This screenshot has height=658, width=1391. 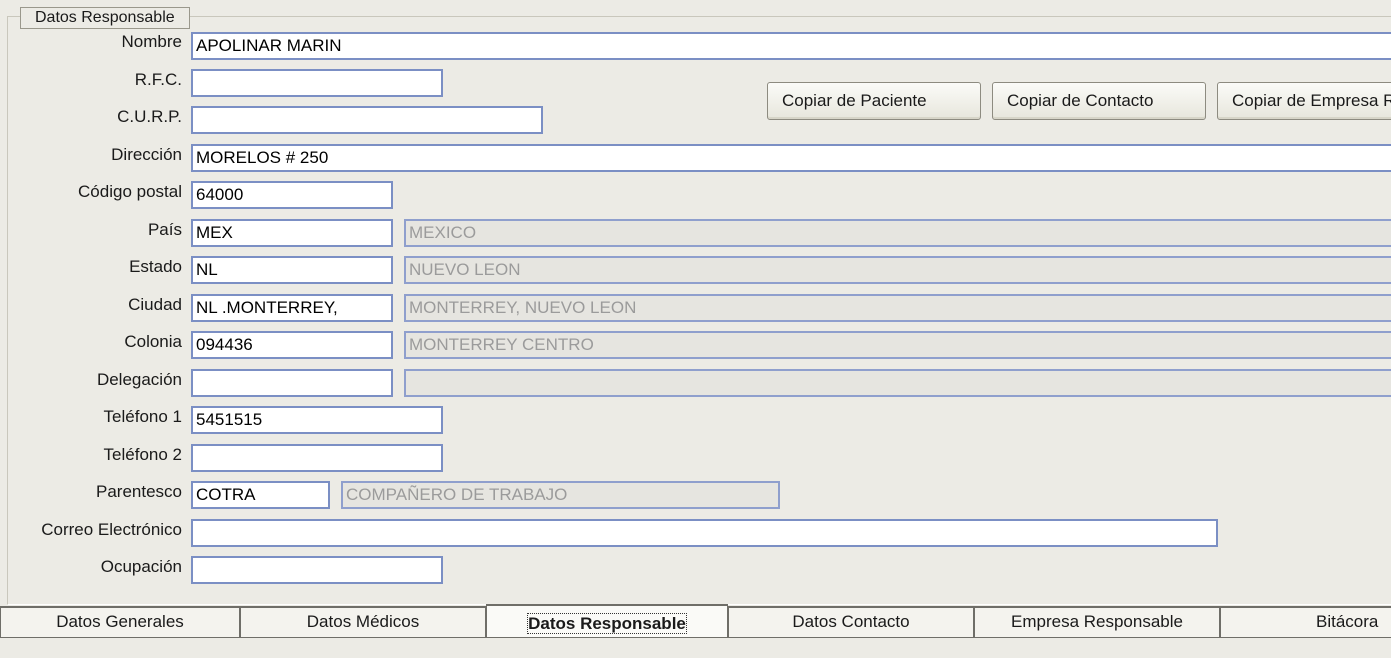 I want to click on copiar-de-contacto-button: Copiar de Contacto, so click(x=1099, y=101).